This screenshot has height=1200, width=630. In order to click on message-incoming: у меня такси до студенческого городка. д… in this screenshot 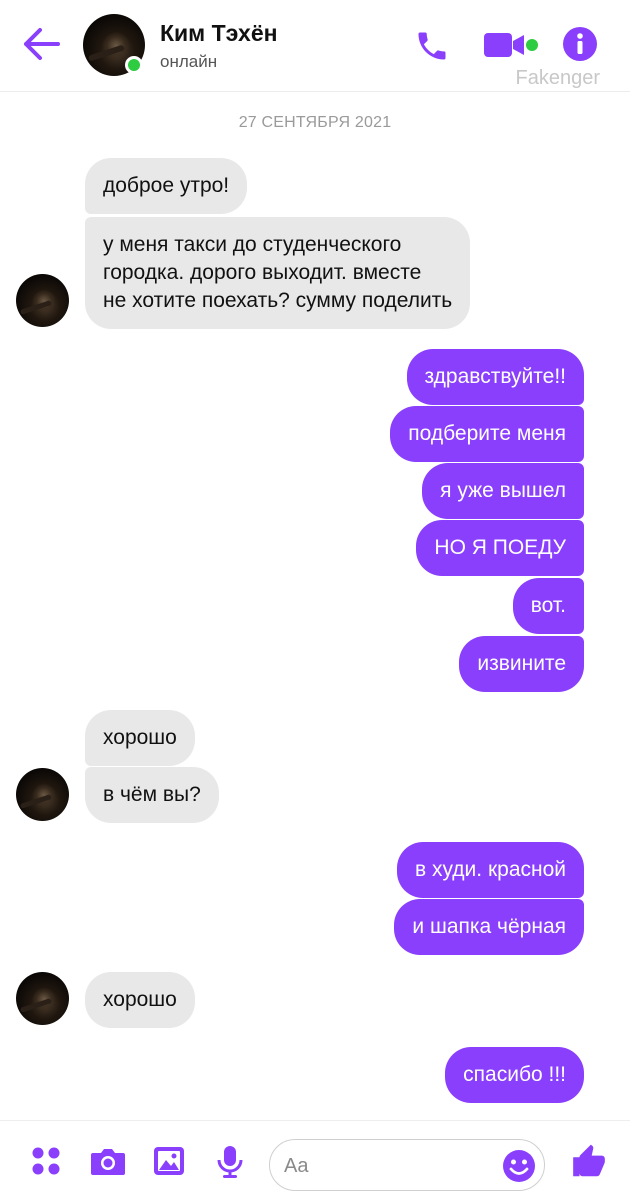, I will do `click(278, 273)`.